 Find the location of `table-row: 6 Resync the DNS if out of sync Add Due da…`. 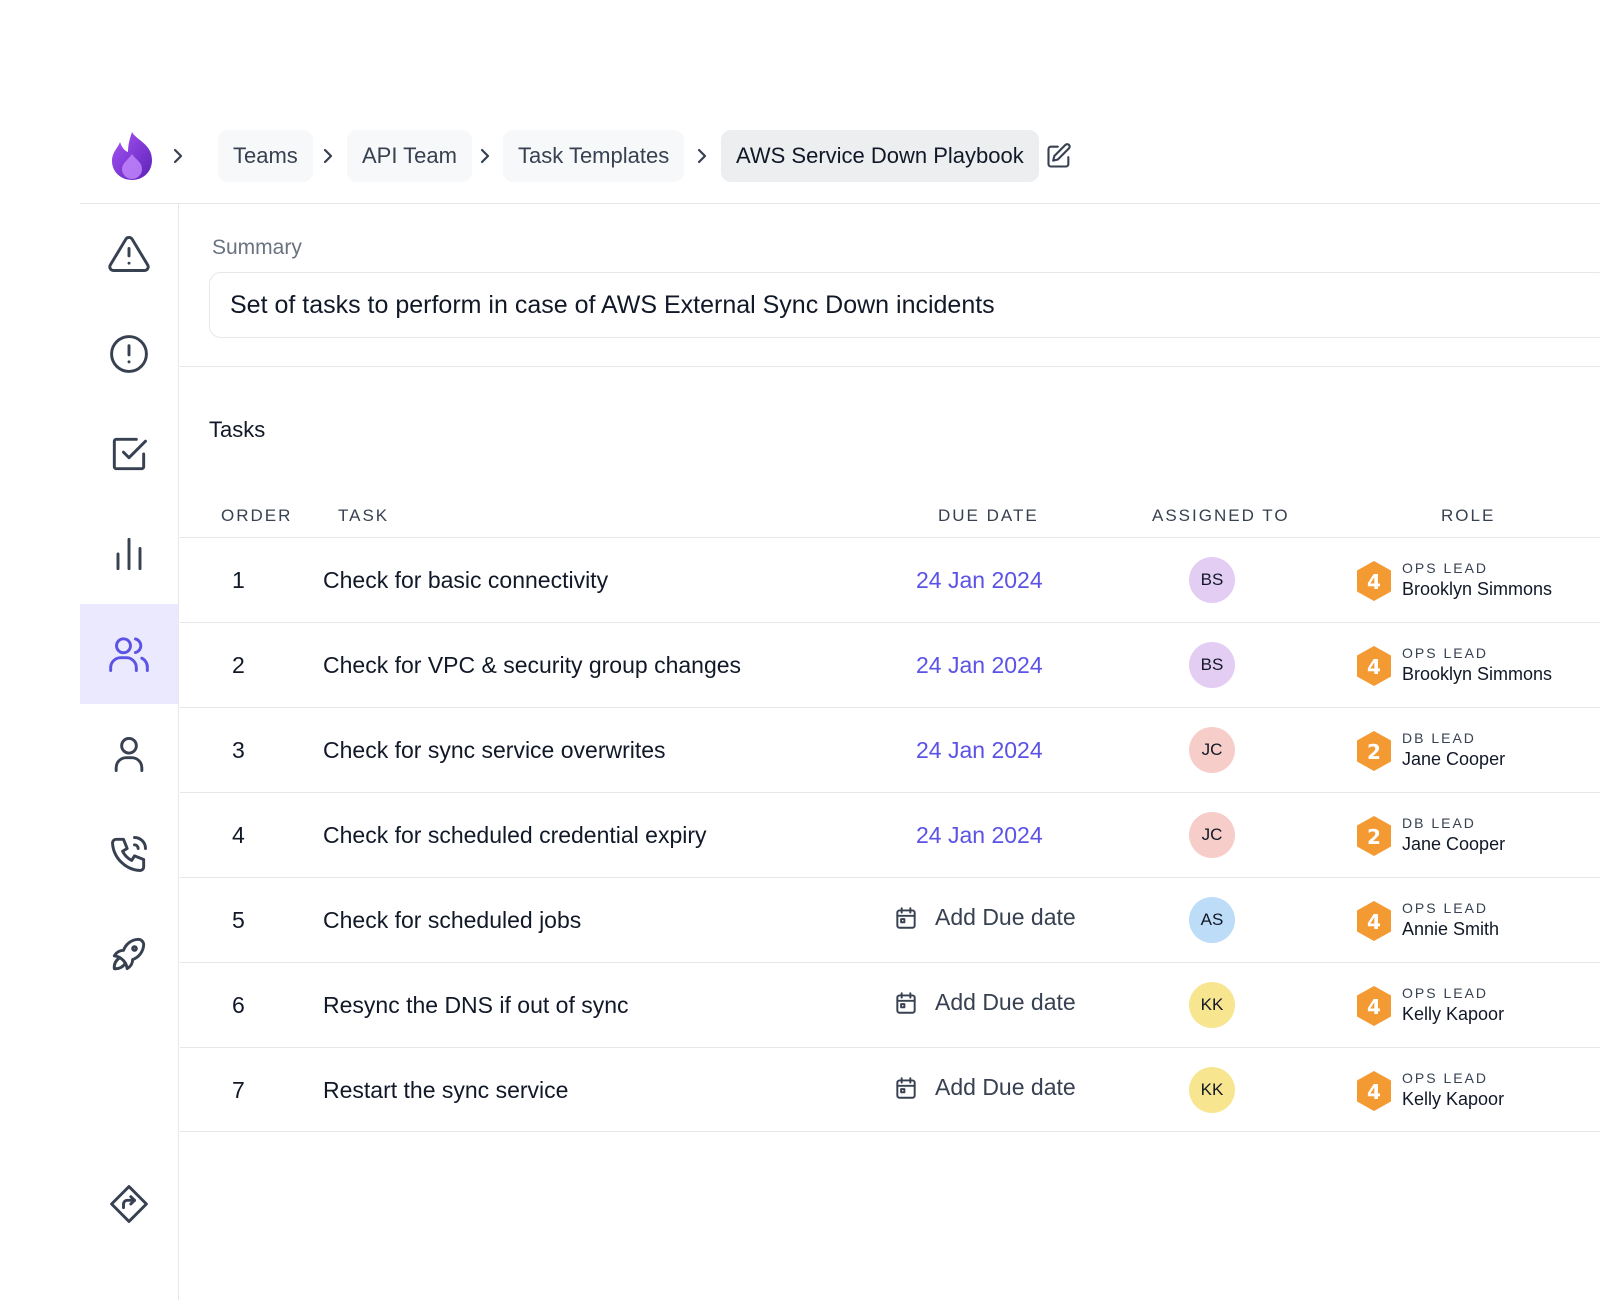

table-row: 6 Resync the DNS if out of sync Add Due da… is located at coordinates (890, 1004).